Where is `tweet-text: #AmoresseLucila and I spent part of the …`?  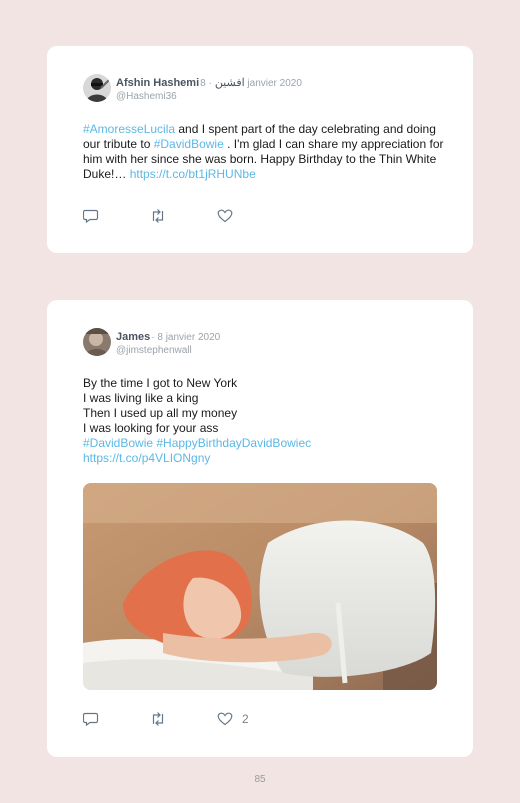 tweet-text: #AmoresseLucila and I spent part of the … is located at coordinates (264, 152).